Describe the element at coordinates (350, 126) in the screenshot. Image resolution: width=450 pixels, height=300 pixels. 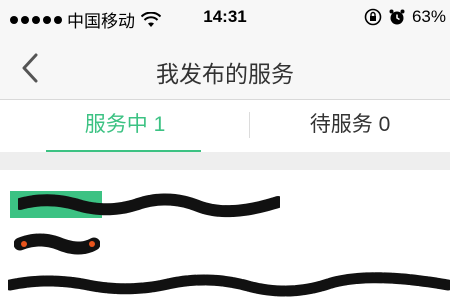
I see `tab-pending-service: 待服务 0` at that location.